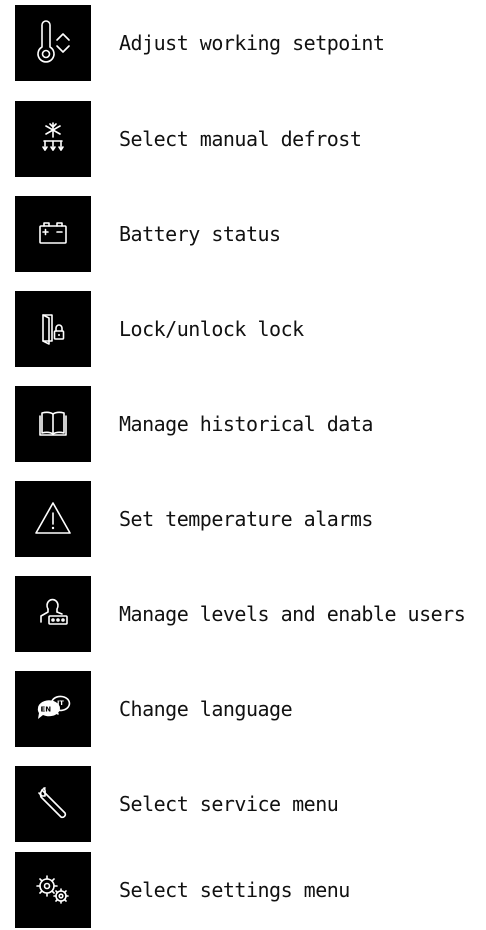  Describe the element at coordinates (53, 519) in the screenshot. I see `warning-icon` at that location.